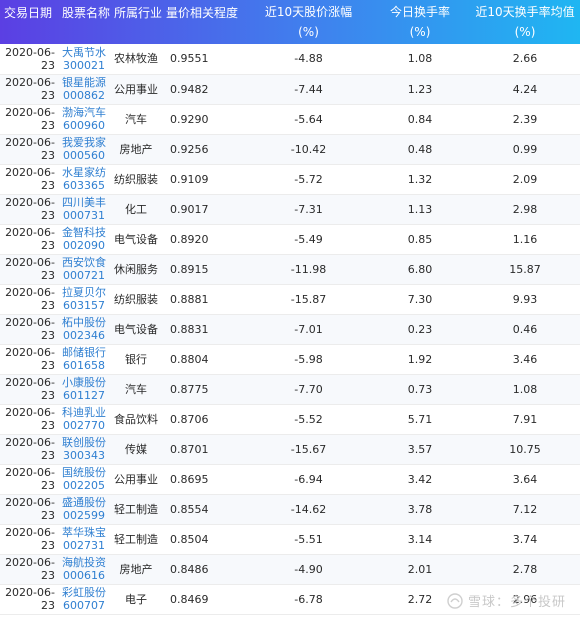 The height and width of the screenshot is (620, 580). I want to click on industry-cell: 休闲服务, so click(136, 269).